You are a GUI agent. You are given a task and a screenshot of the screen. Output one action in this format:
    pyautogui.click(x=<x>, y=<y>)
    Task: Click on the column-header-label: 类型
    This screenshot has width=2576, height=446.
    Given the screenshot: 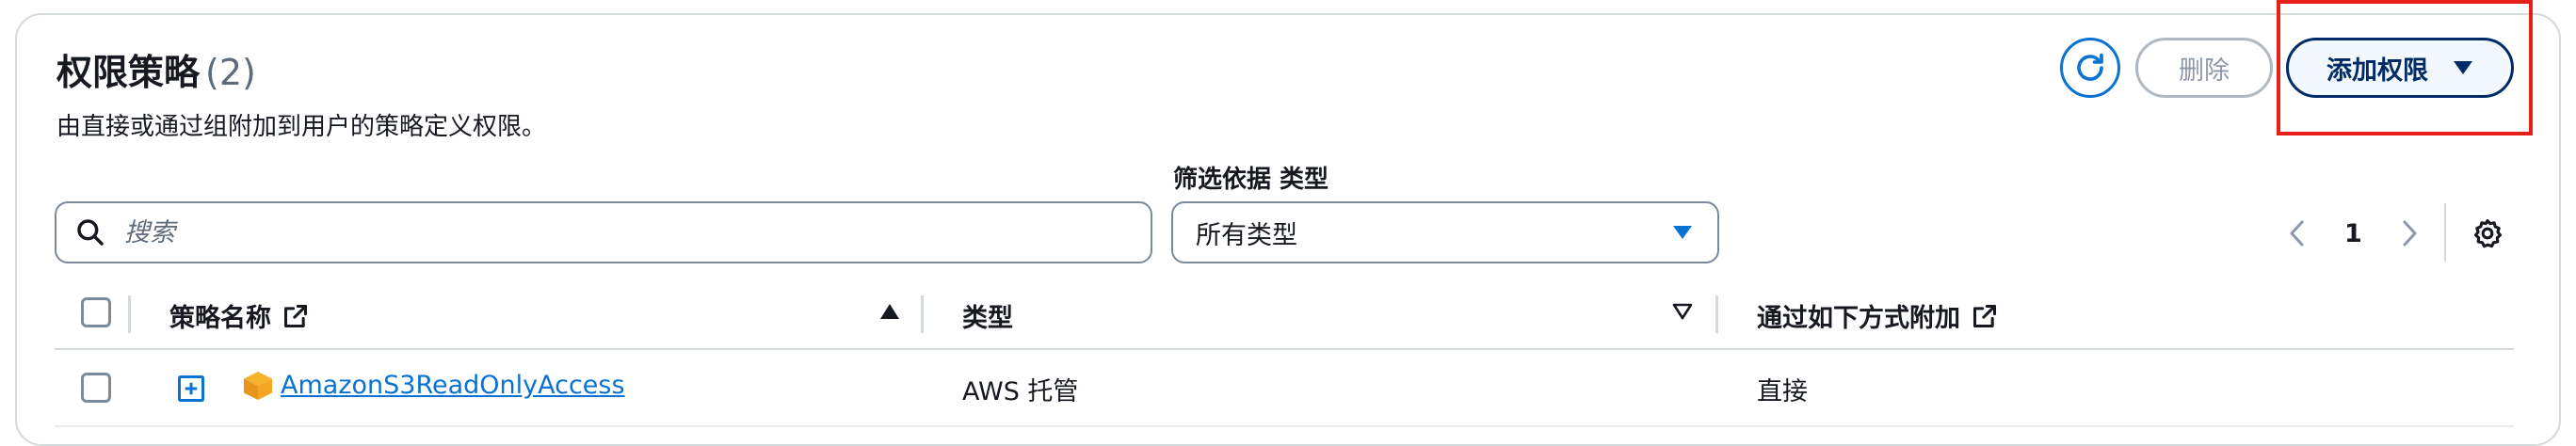 What is the action you would take?
    pyautogui.click(x=987, y=318)
    